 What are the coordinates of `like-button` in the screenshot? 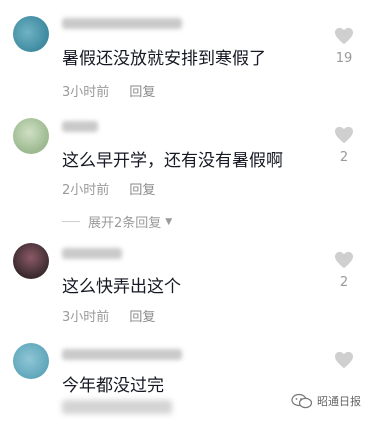 It's located at (344, 360).